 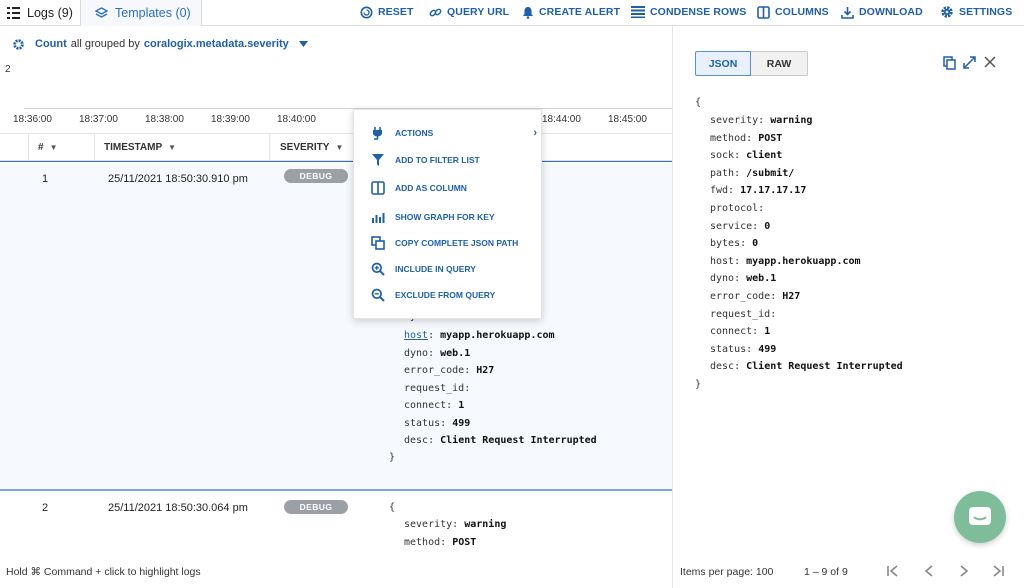 What do you see at coordinates (378, 269) in the screenshot?
I see `zoom-in-icon` at bounding box center [378, 269].